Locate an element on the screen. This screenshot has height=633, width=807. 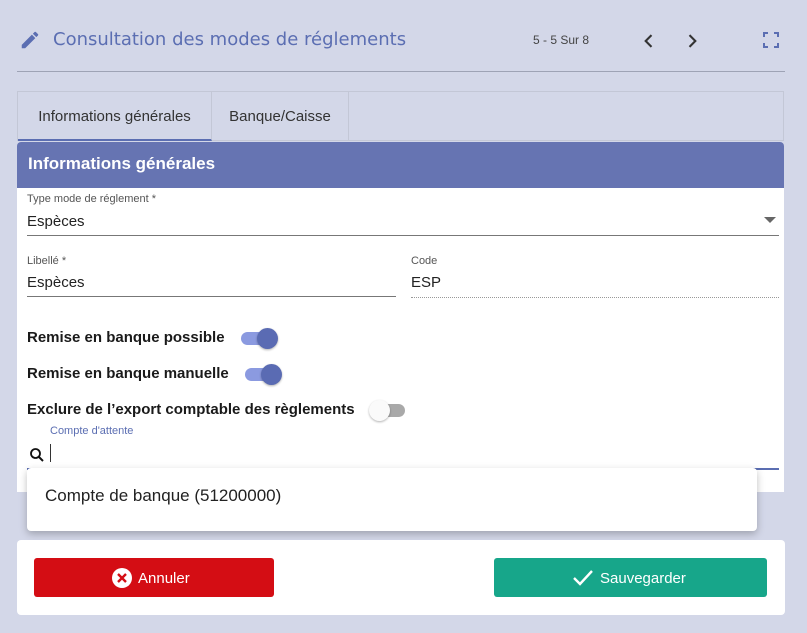
code-underline is located at coordinates (595, 297).